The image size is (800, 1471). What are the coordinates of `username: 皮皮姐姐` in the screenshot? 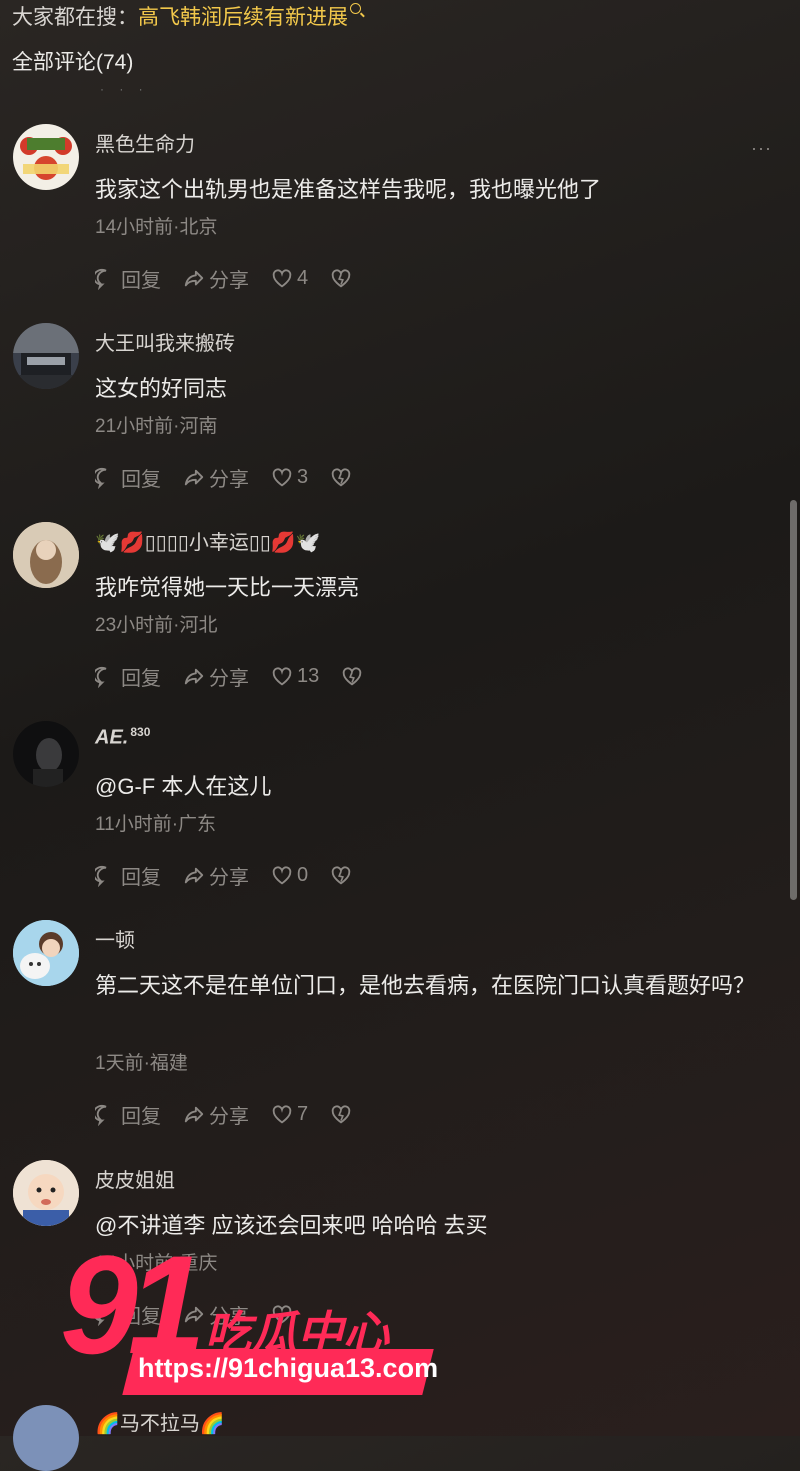 It's located at (135, 1178).